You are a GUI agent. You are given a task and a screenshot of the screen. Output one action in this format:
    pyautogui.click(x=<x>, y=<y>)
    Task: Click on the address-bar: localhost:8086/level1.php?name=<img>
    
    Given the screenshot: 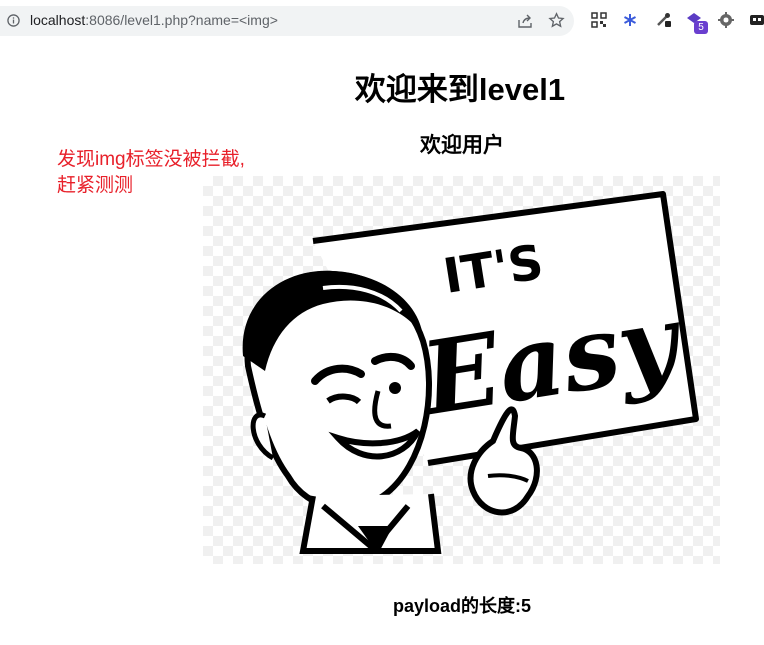 What is the action you would take?
    pyautogui.click(x=287, y=21)
    